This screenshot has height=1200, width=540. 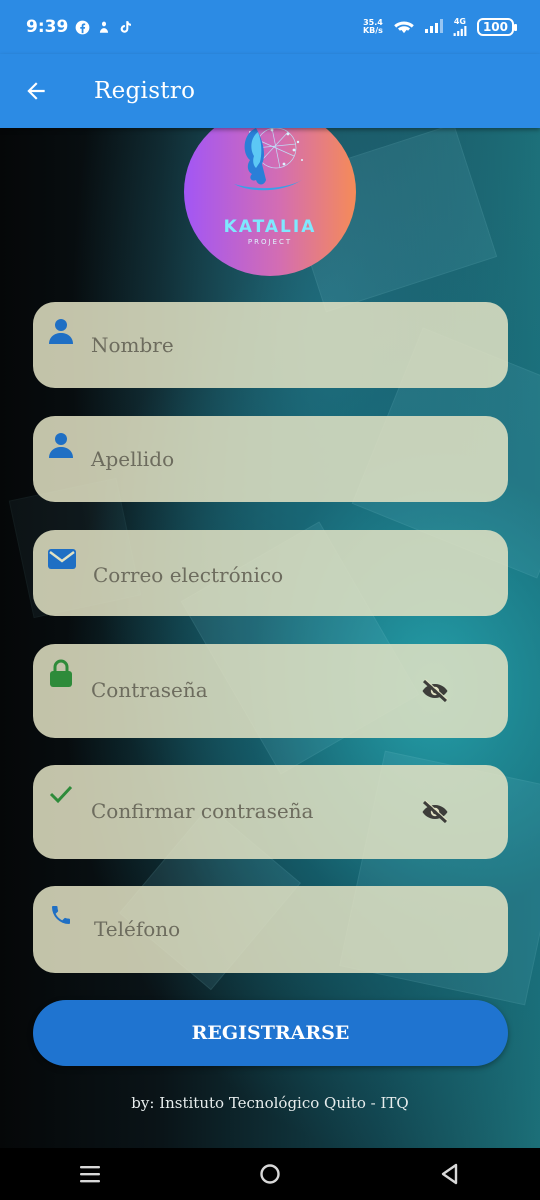 What do you see at coordinates (202, 811) in the screenshot?
I see `confirm-password-placeholder: Confirmar contraseña` at bounding box center [202, 811].